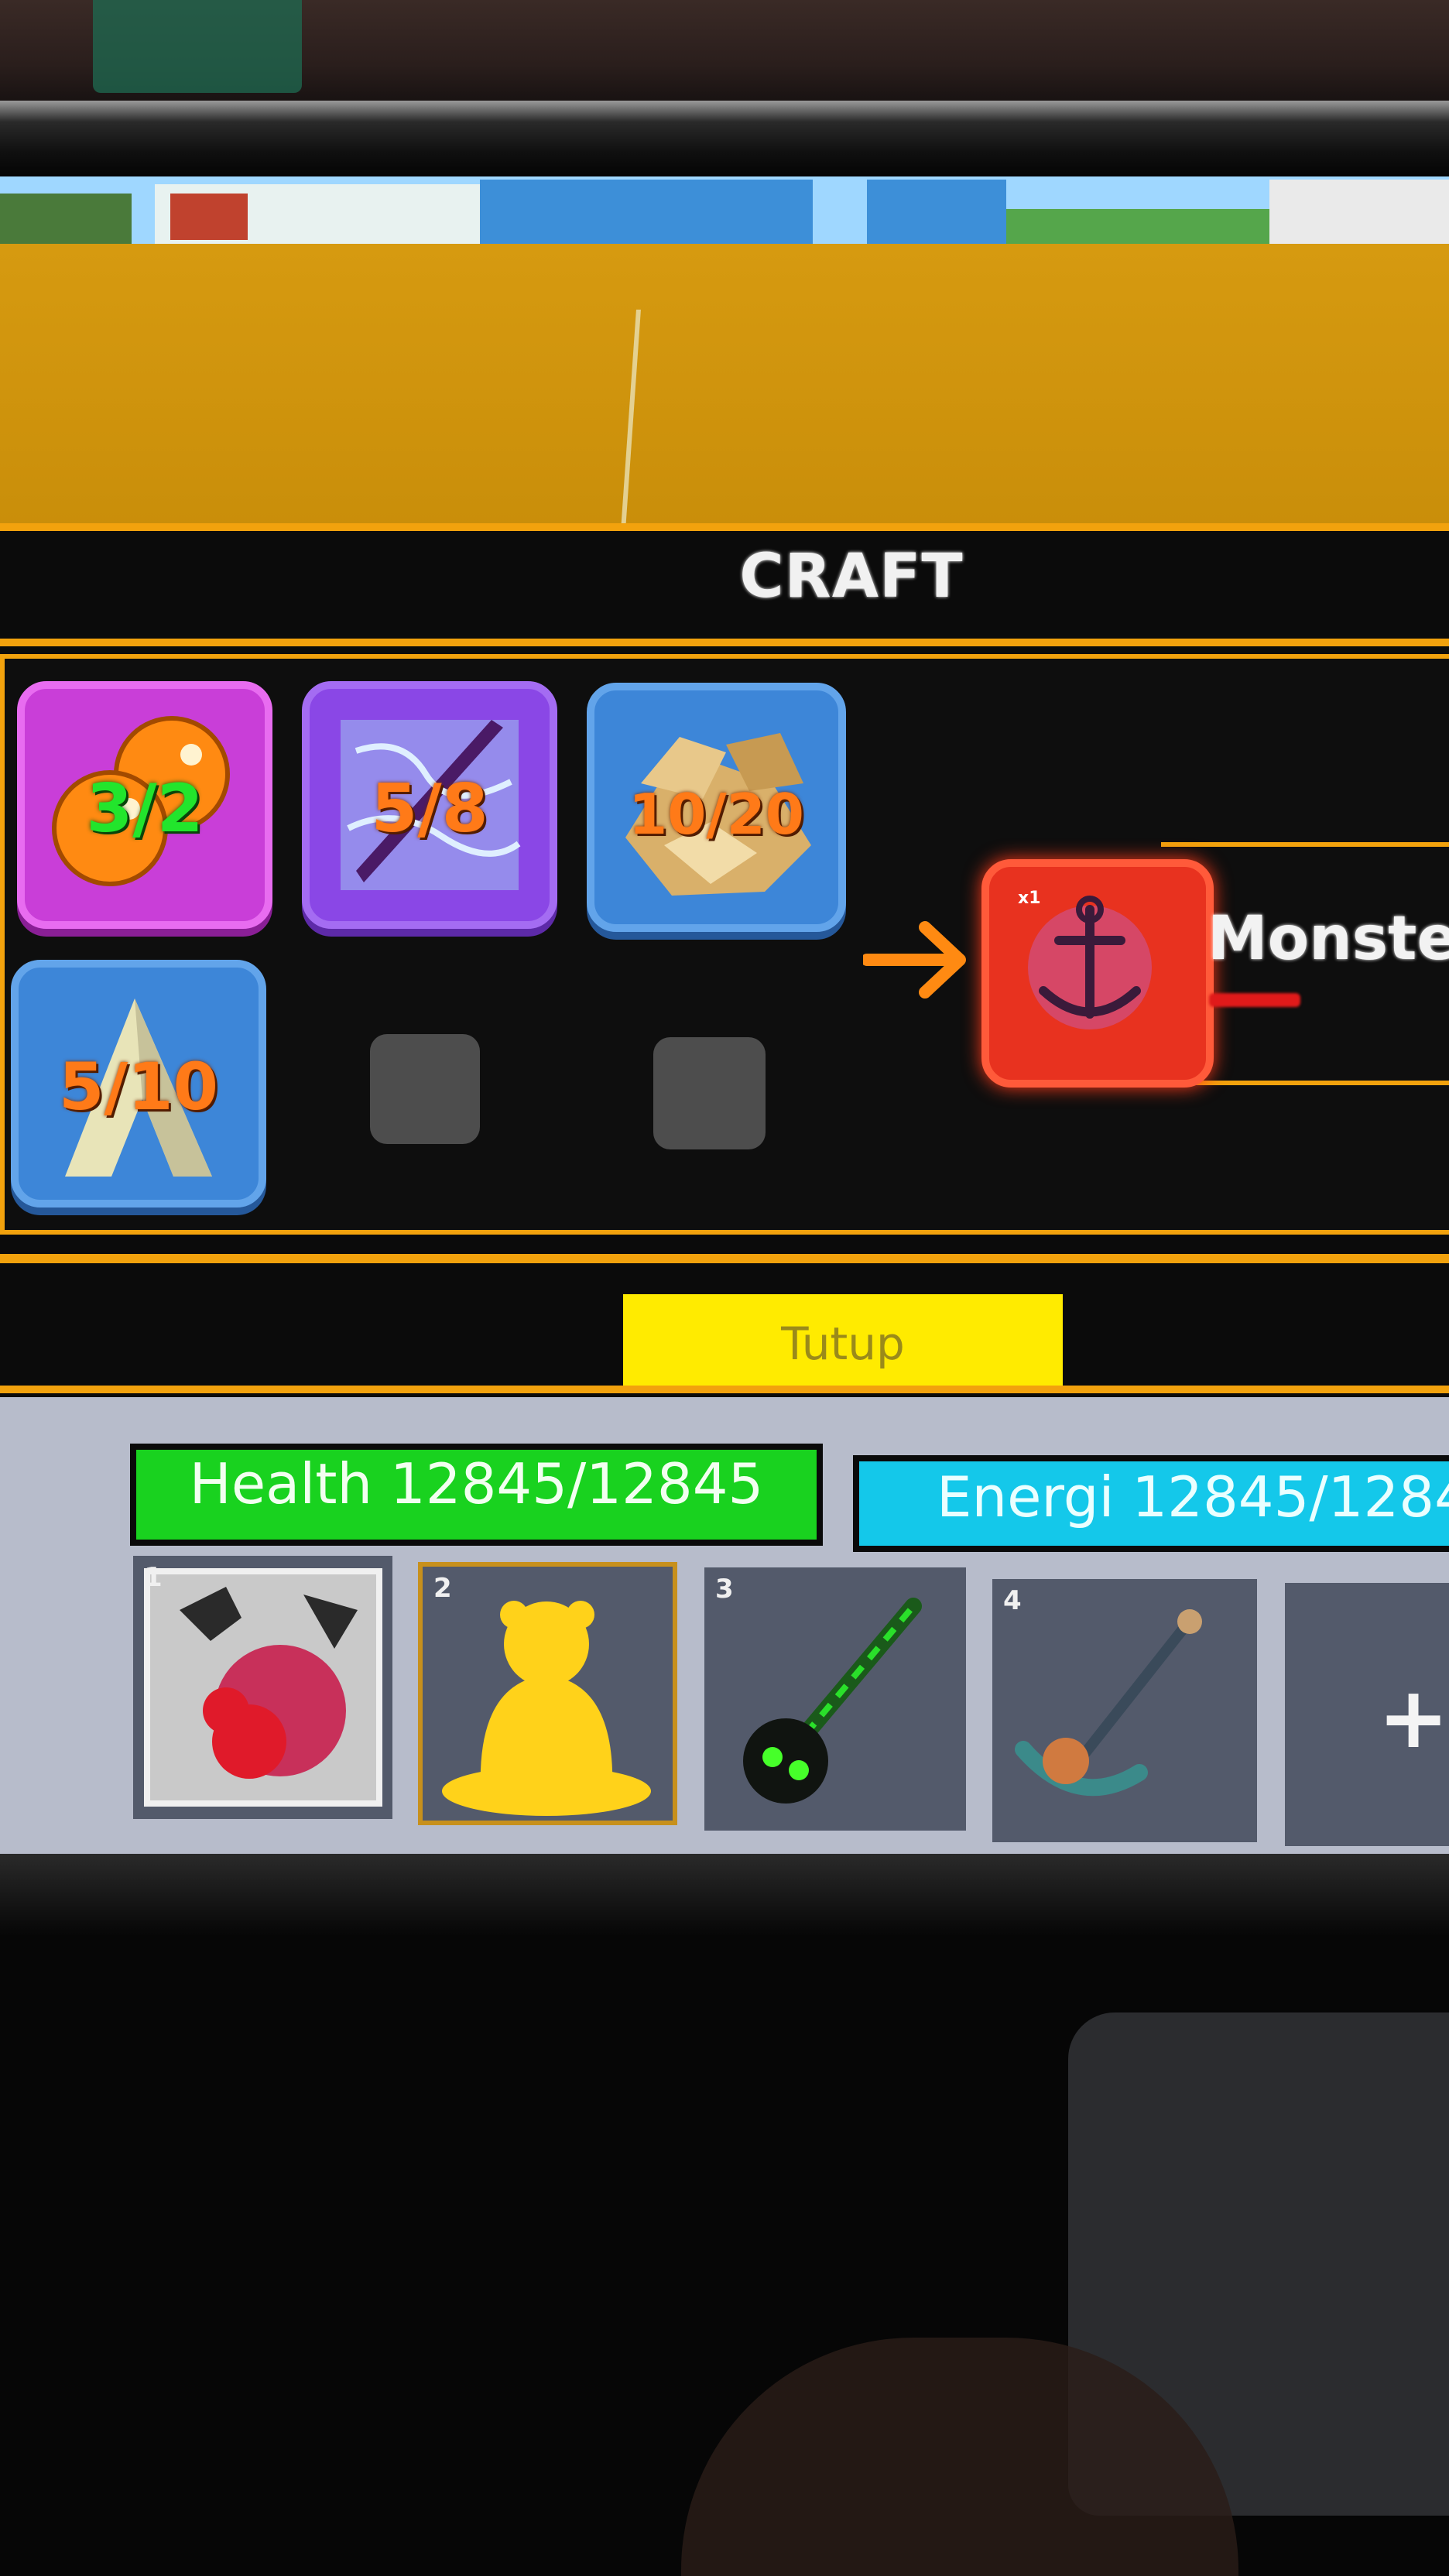 This screenshot has width=1449, height=2576. Describe the element at coordinates (724, 387) in the screenshot. I see `game-ground` at that location.